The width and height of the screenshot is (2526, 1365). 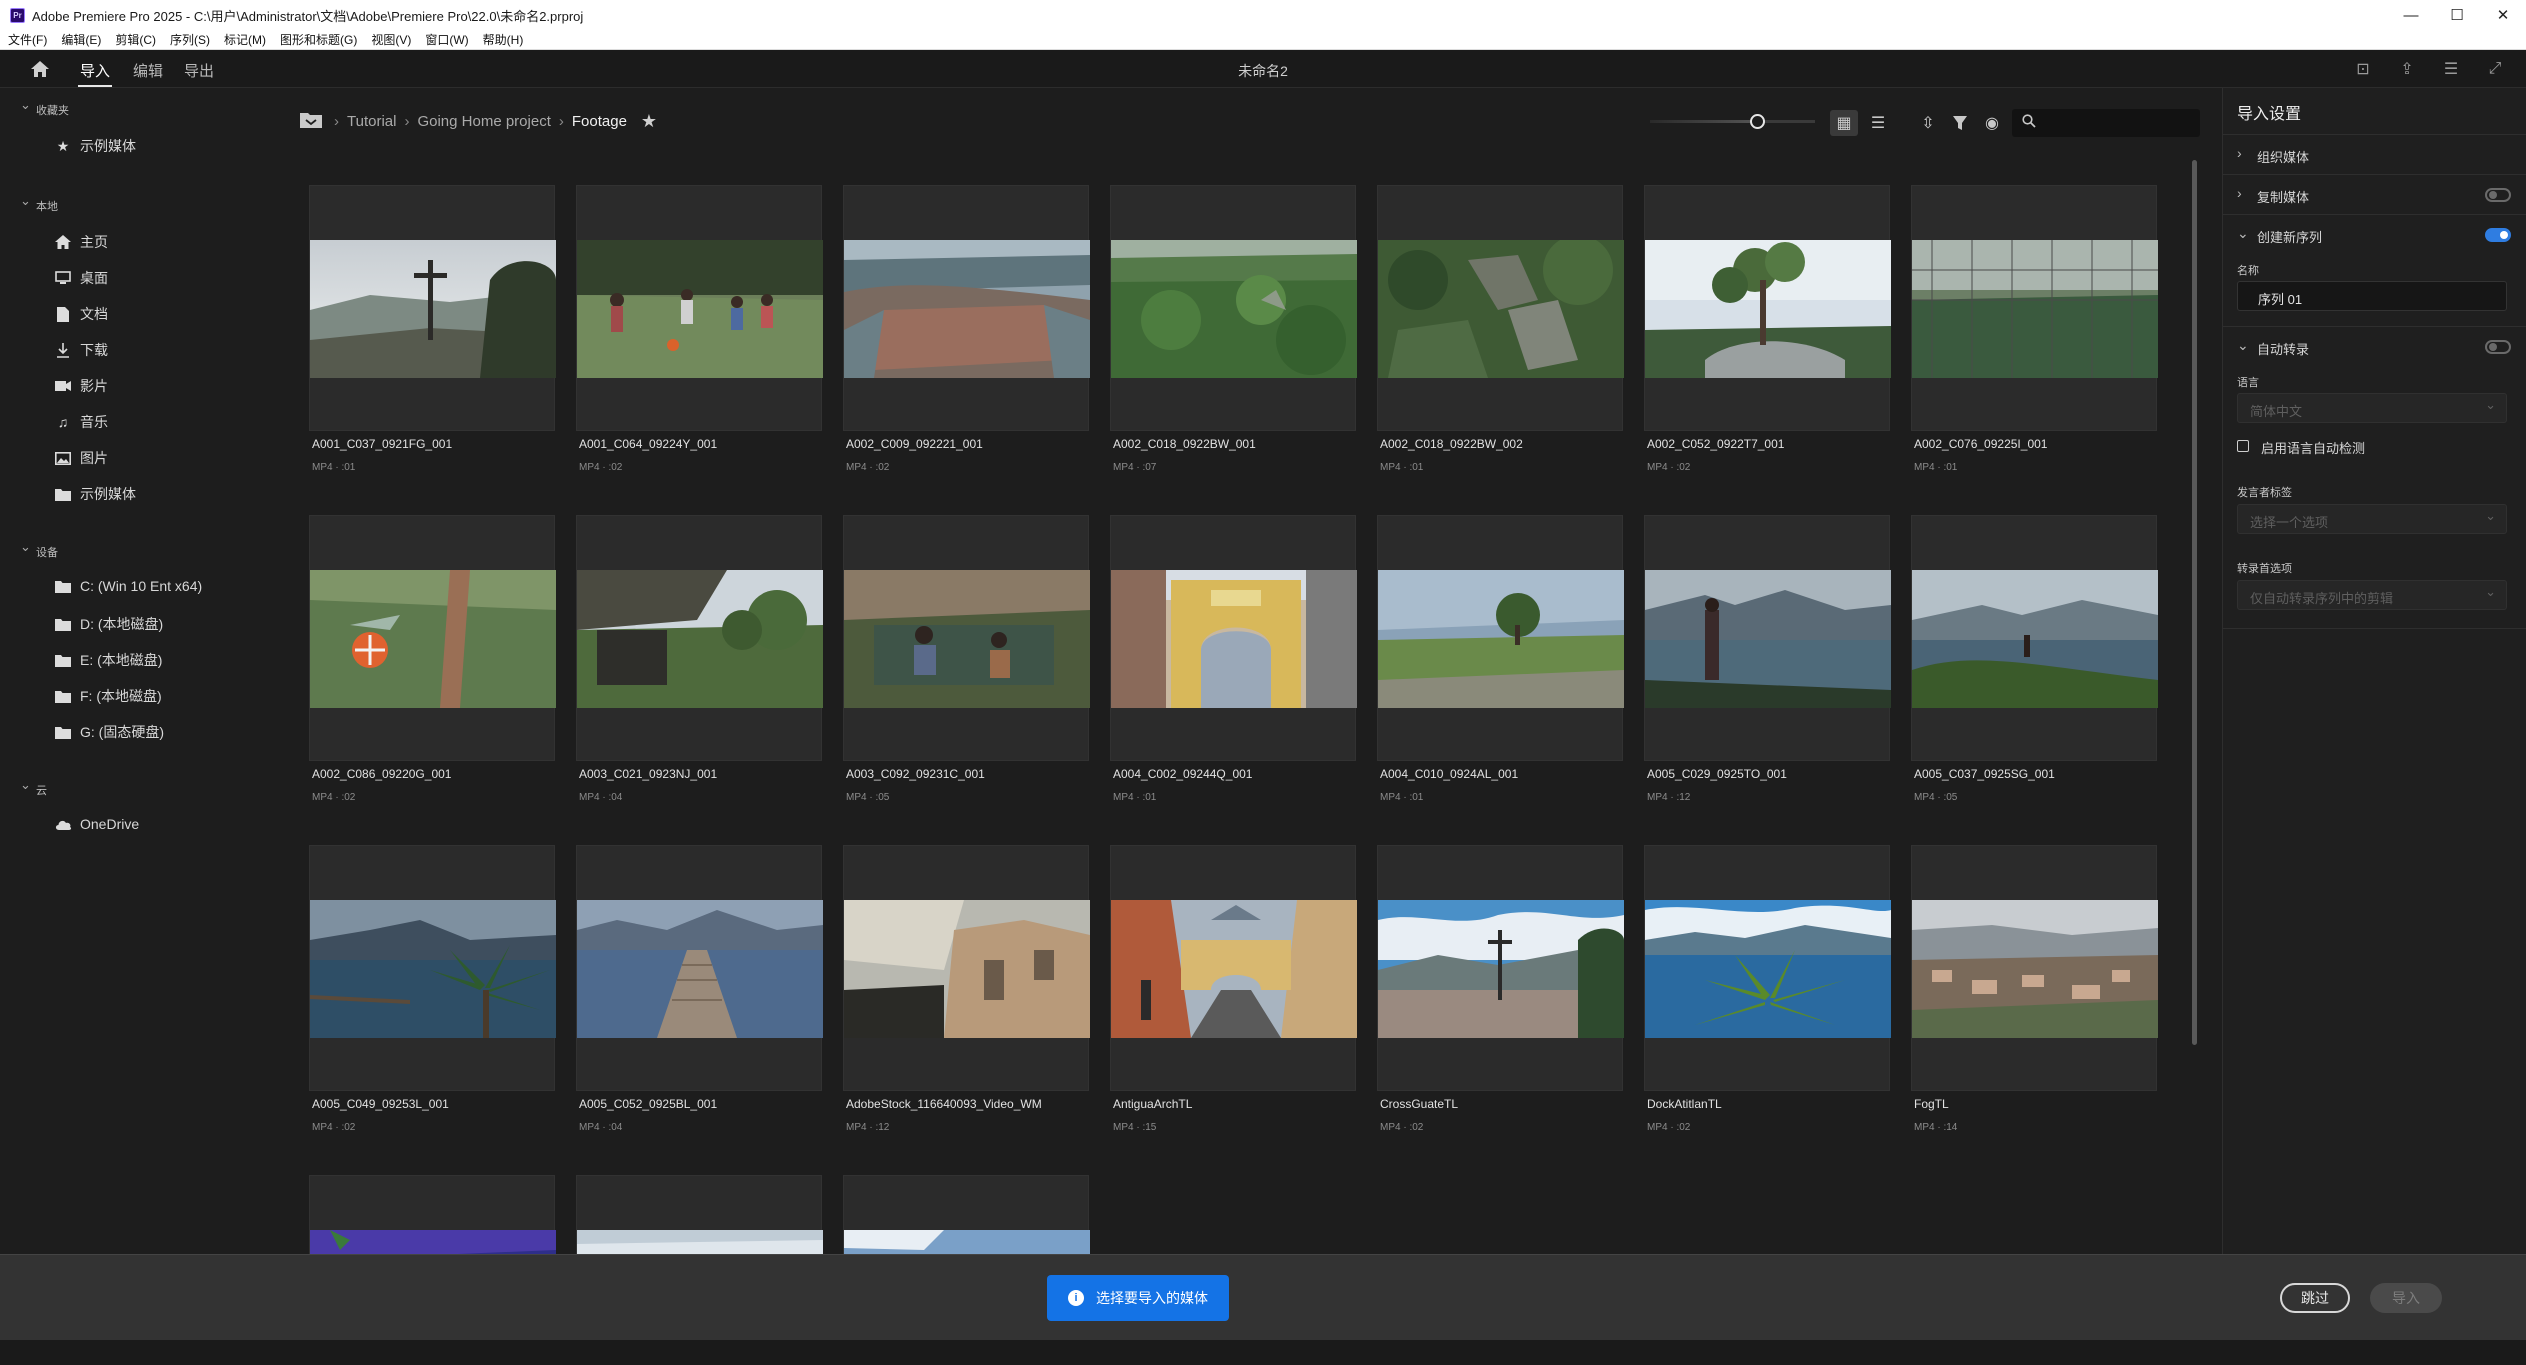 What do you see at coordinates (2374, 346) in the screenshot?
I see `auto-transcribe-row: ⌄ 自动转录` at bounding box center [2374, 346].